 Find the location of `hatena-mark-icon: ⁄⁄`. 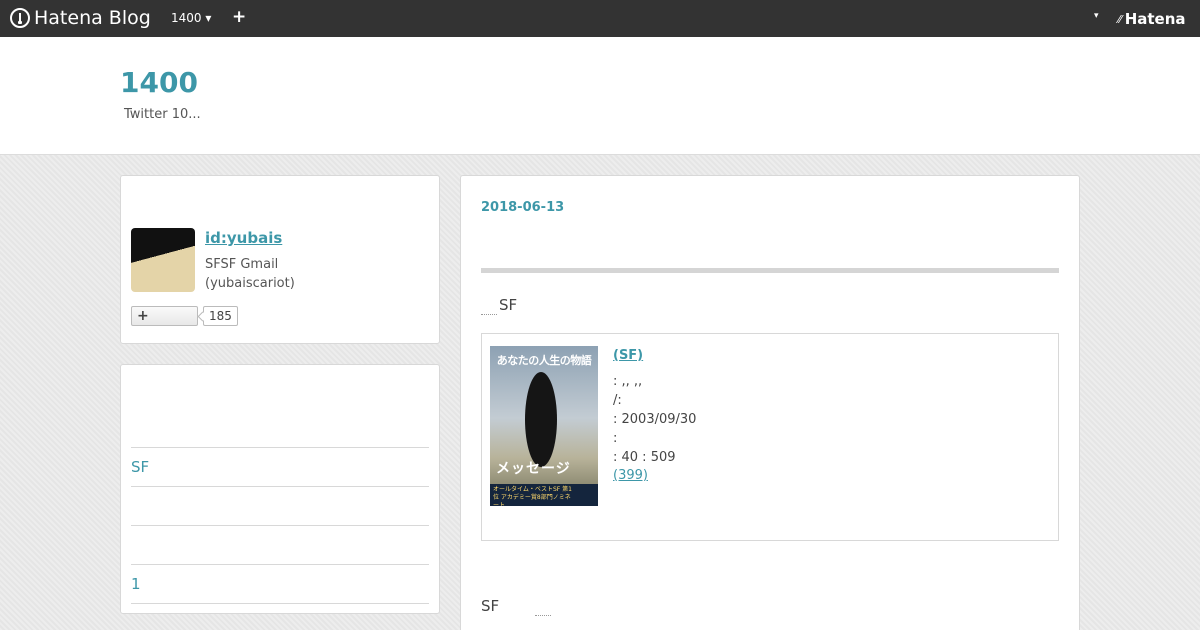

hatena-mark-icon: ⁄⁄ is located at coordinates (1120, 19).